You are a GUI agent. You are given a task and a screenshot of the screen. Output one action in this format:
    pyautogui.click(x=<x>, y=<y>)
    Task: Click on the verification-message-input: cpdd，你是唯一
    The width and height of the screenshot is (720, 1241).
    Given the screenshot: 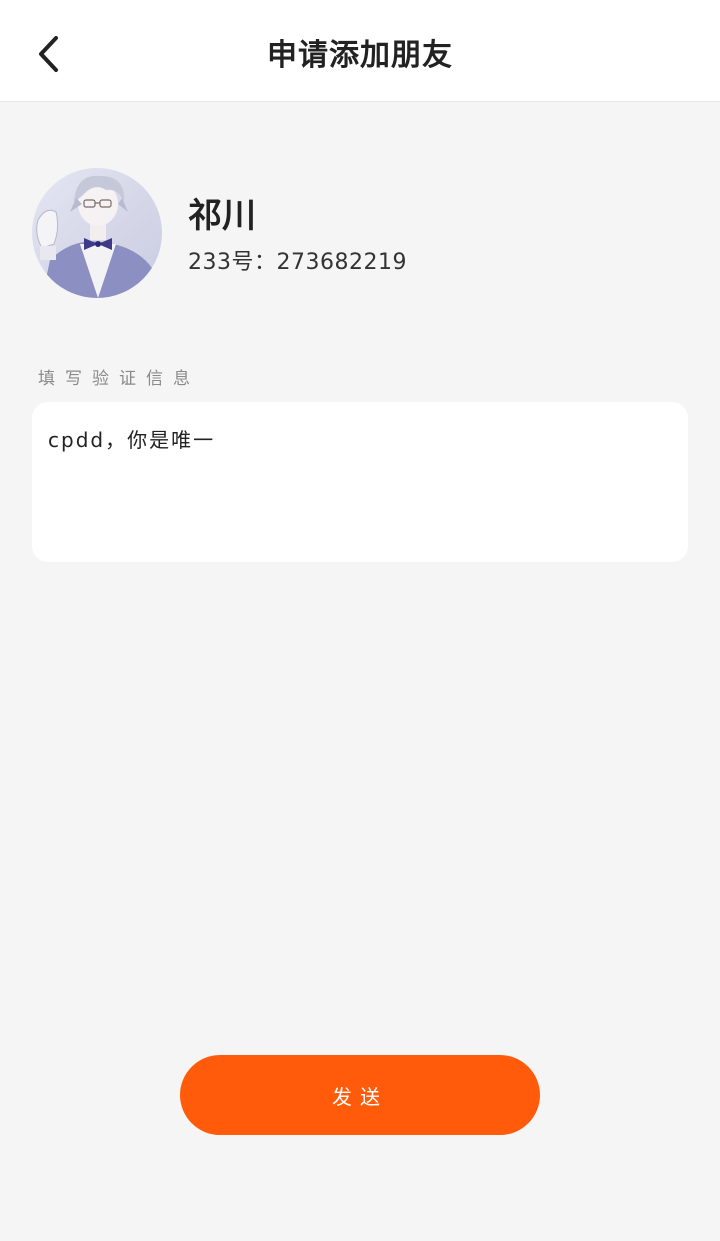 What is the action you would take?
    pyautogui.click(x=360, y=482)
    